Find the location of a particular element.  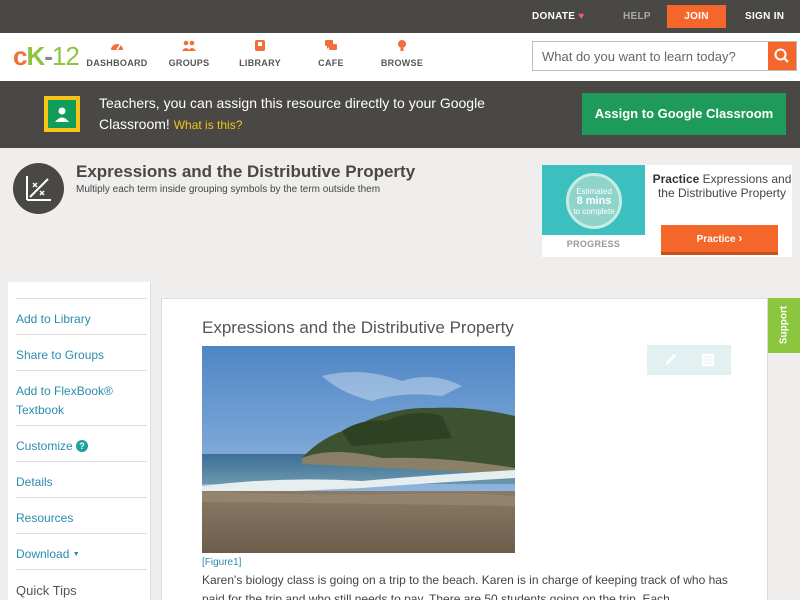

nav-browse: BROWSE is located at coordinates (402, 53).